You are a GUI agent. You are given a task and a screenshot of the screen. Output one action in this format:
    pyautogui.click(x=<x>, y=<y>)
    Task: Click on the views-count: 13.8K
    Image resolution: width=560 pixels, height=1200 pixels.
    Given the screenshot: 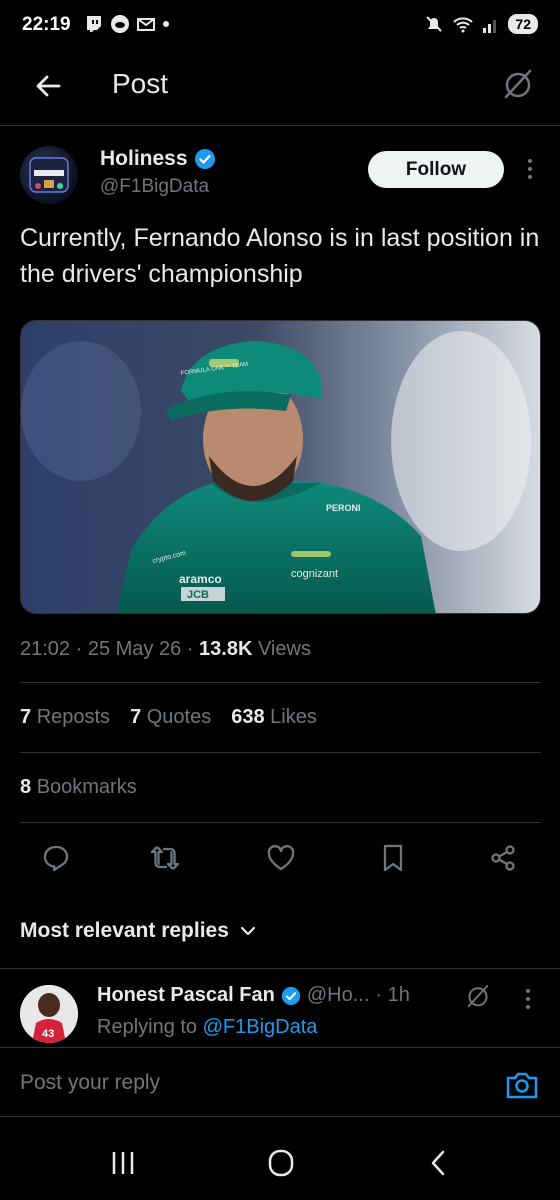 What is the action you would take?
    pyautogui.click(x=226, y=649)
    